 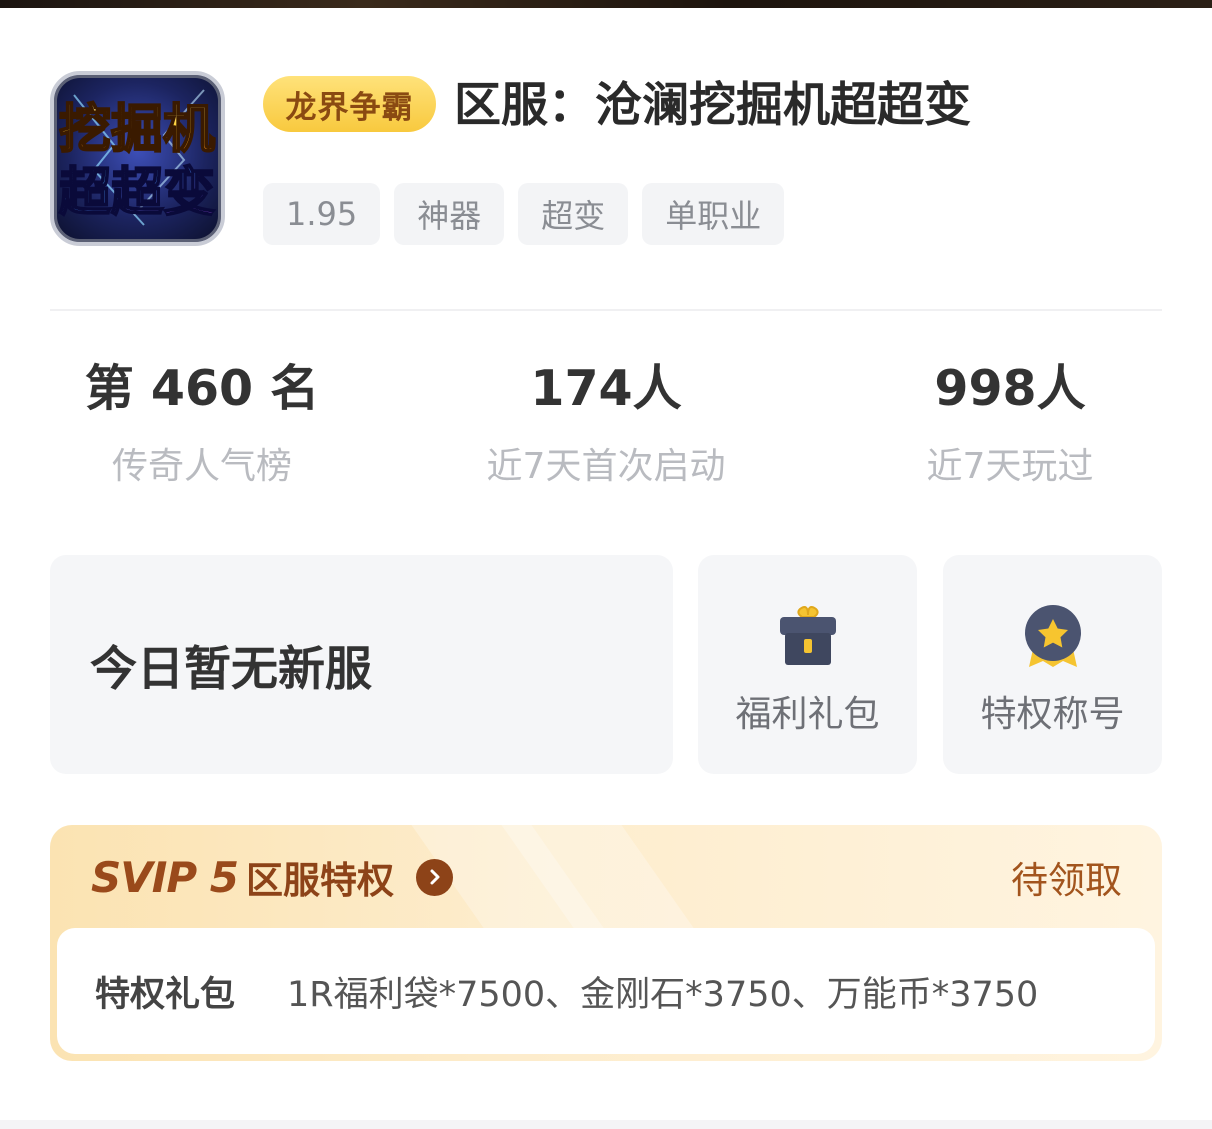 What do you see at coordinates (807, 635) in the screenshot?
I see `gift-box-icon` at bounding box center [807, 635].